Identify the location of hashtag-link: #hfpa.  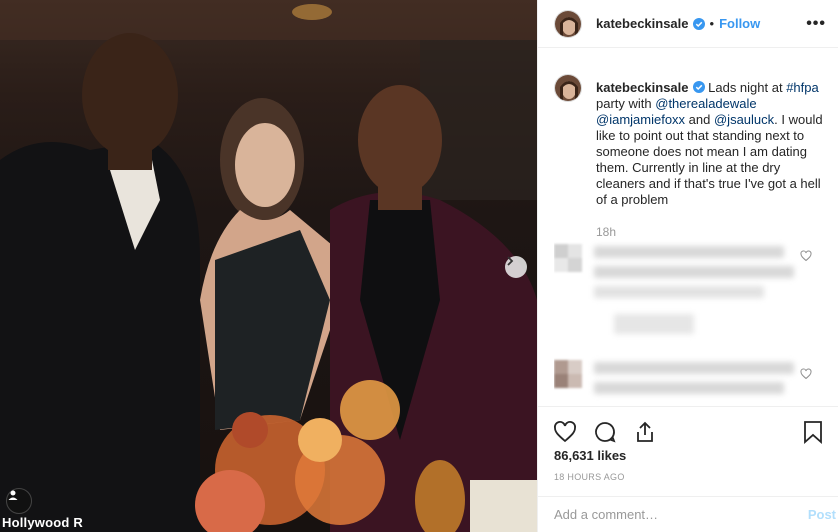
(802, 87).